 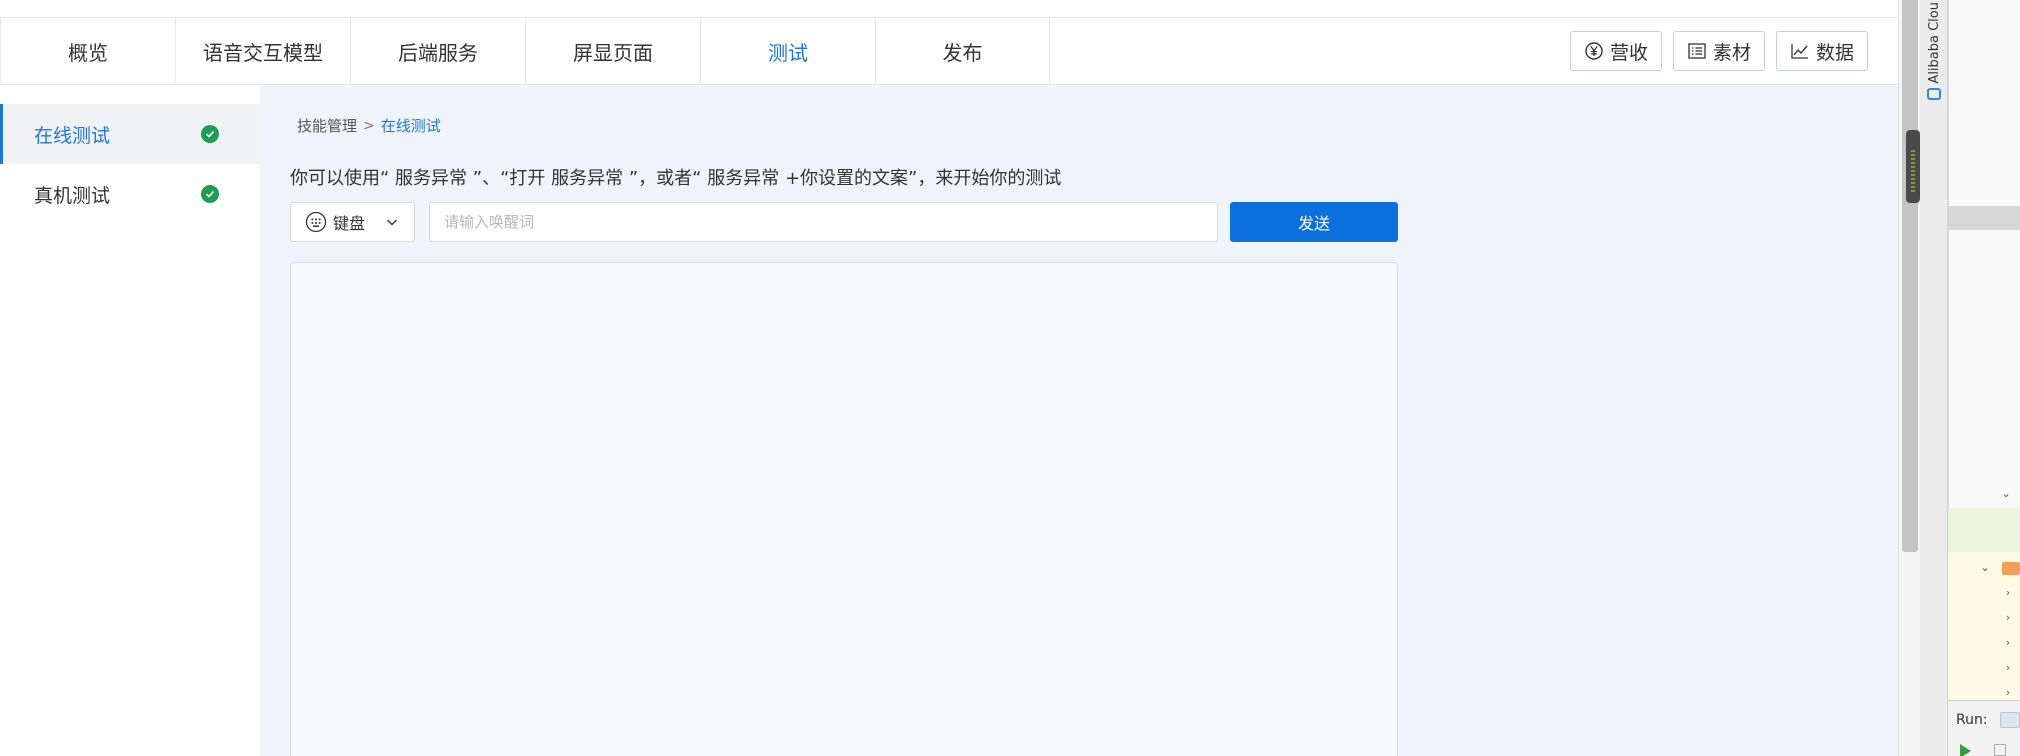 What do you see at coordinates (262, 51) in the screenshot?
I see `tab-voice-interaction-model: 语音交互模型` at bounding box center [262, 51].